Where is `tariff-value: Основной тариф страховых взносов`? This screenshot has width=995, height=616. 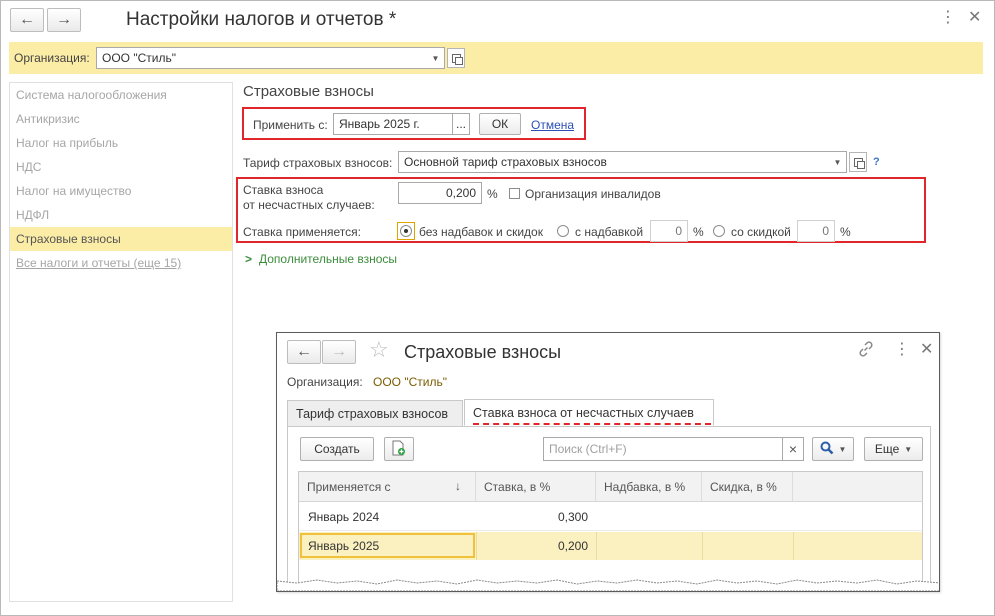
tariff-value: Основной тариф страховых взносов is located at coordinates (505, 162).